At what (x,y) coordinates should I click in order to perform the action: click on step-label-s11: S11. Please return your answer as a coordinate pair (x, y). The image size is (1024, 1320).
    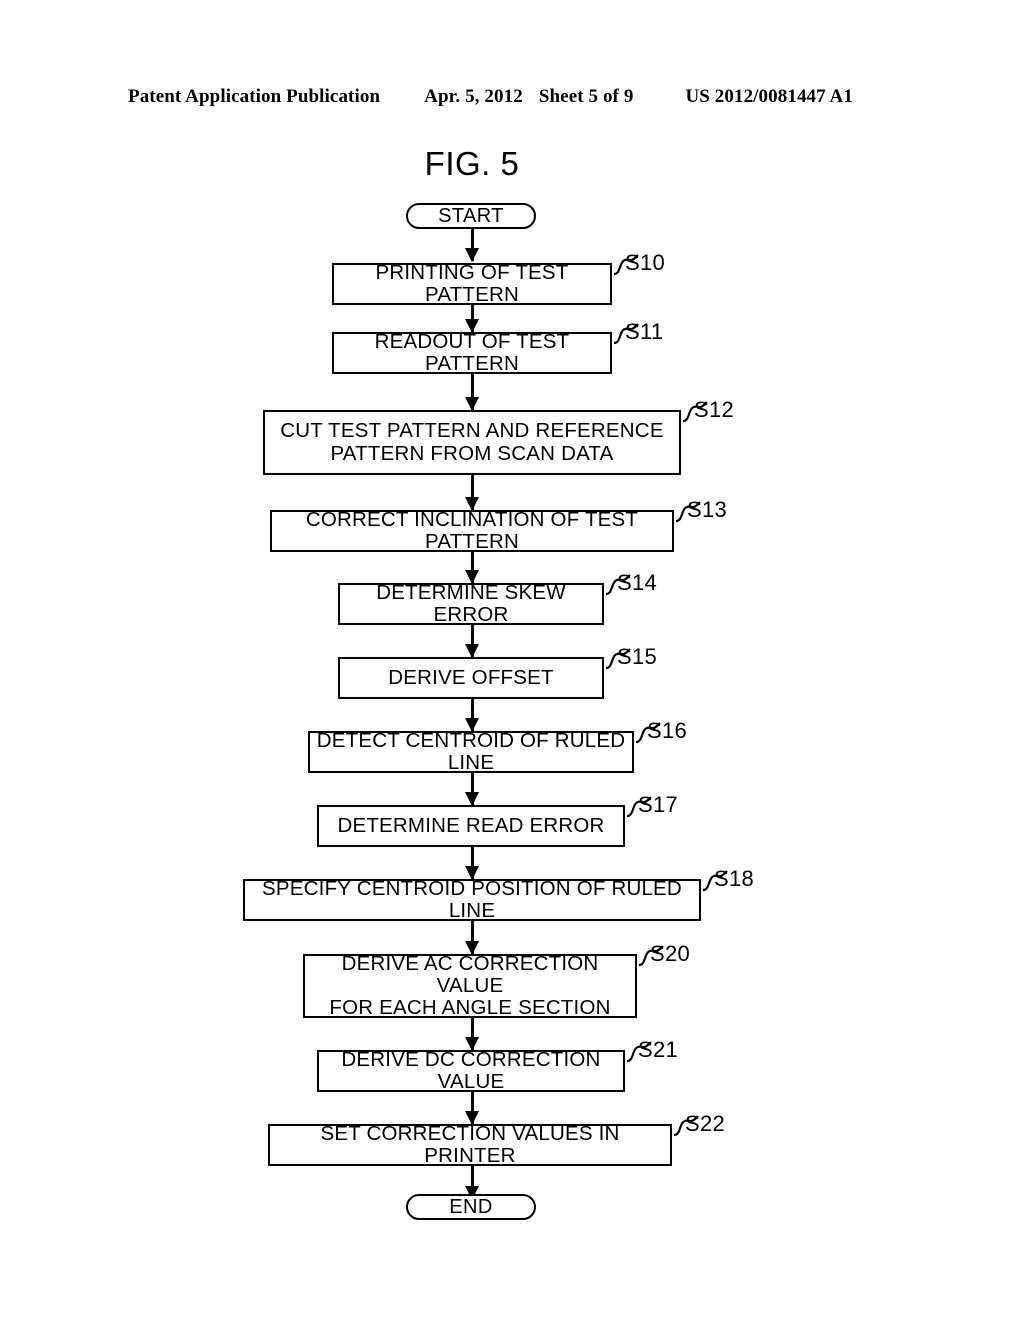
    Looking at the image, I should click on (644, 331).